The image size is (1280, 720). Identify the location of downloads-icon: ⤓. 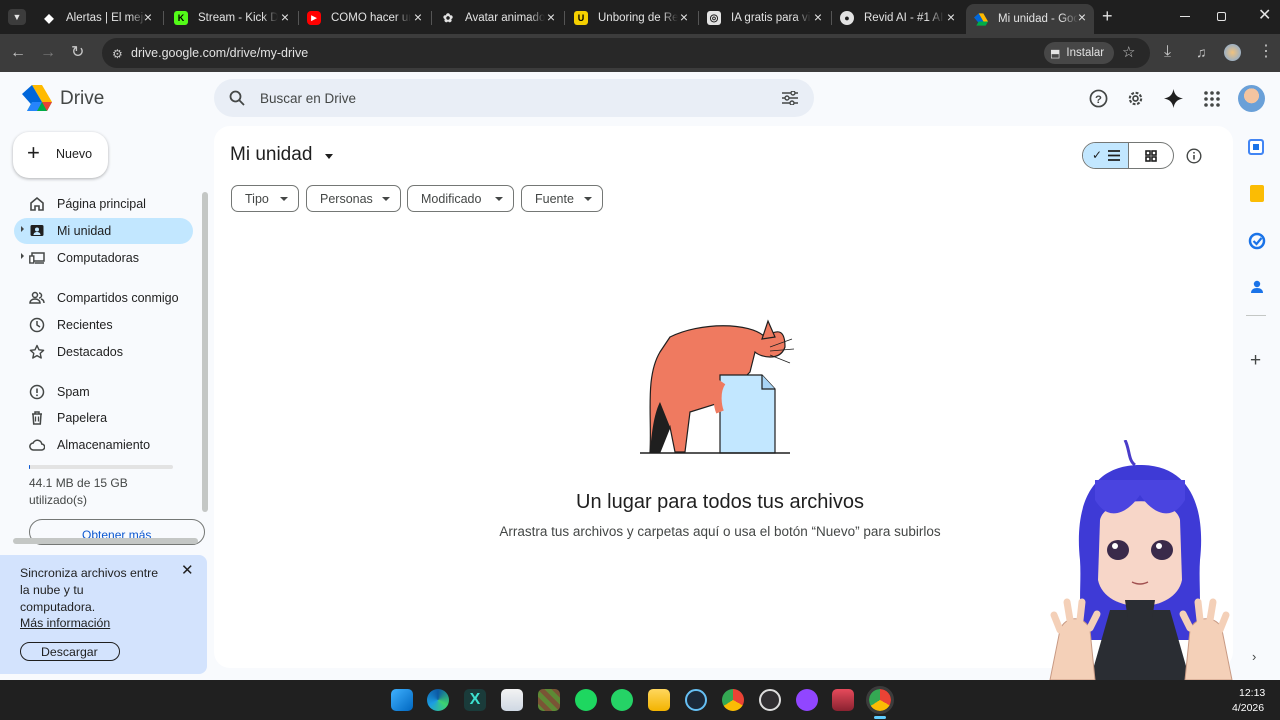
(1167, 52).